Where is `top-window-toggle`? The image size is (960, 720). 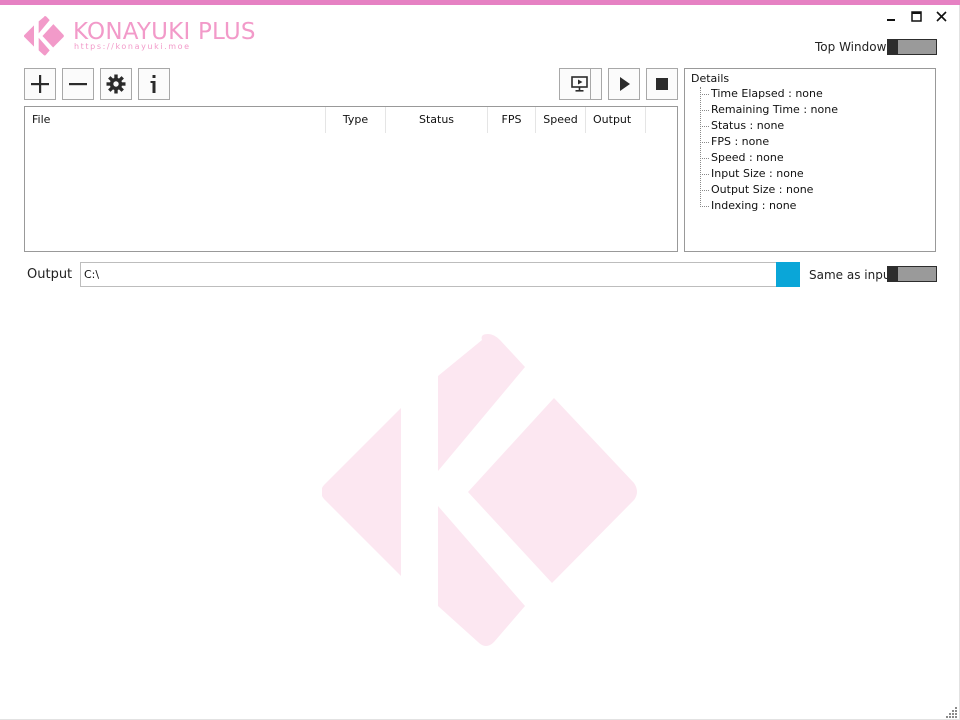 top-window-toggle is located at coordinates (912, 47).